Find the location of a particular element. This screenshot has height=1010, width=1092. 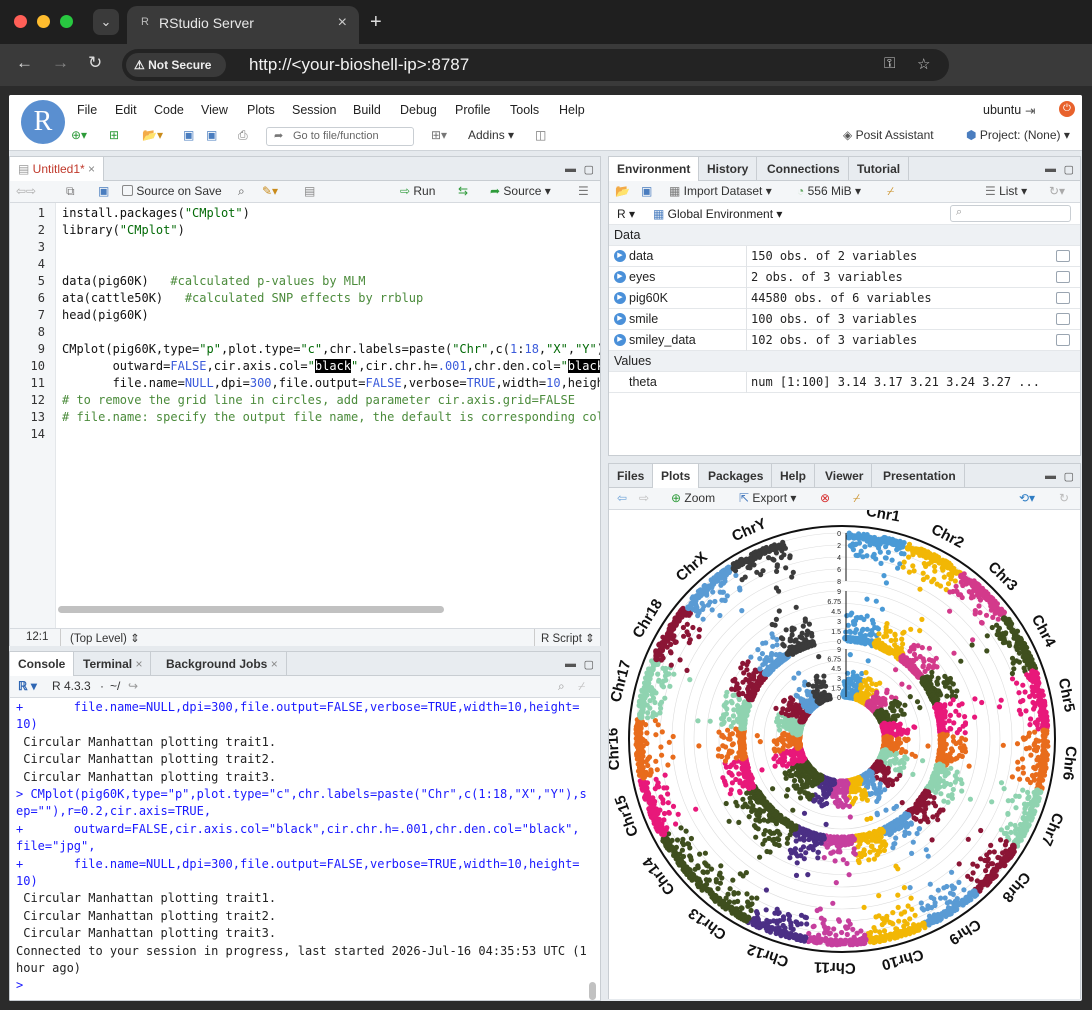

menu-profile: Profile is located at coordinates (472, 110).